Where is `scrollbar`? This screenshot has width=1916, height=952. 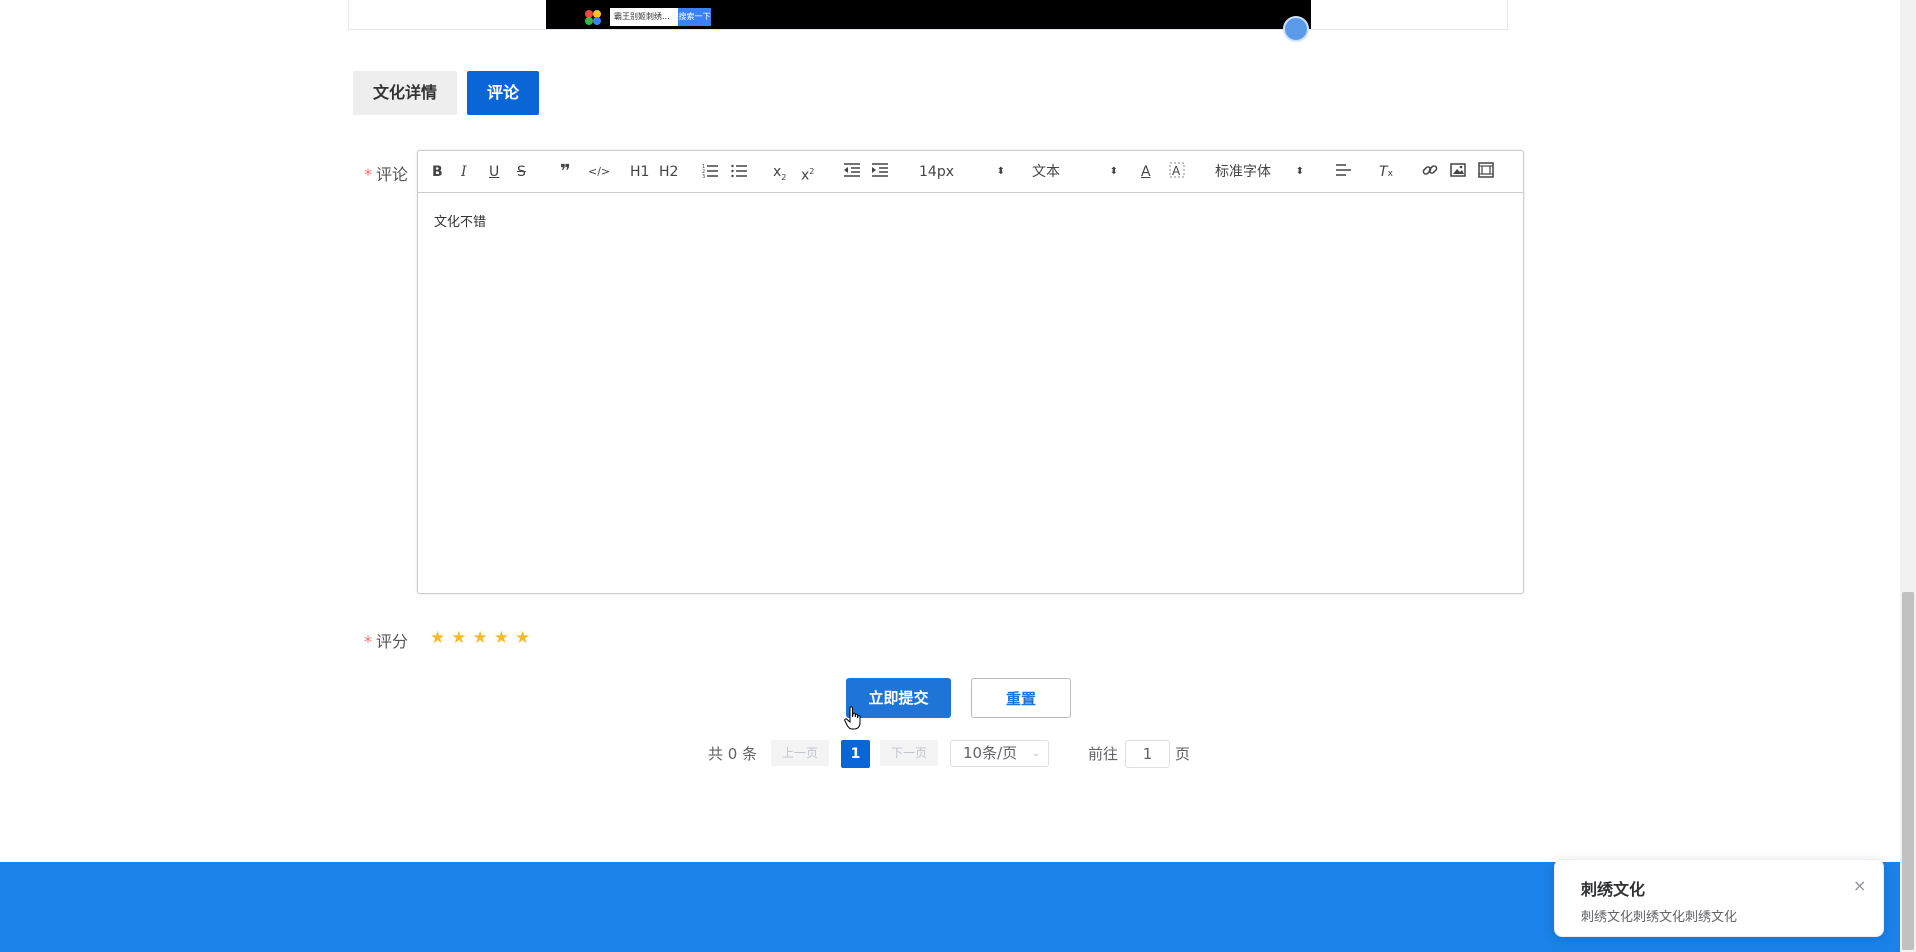 scrollbar is located at coordinates (1908, 476).